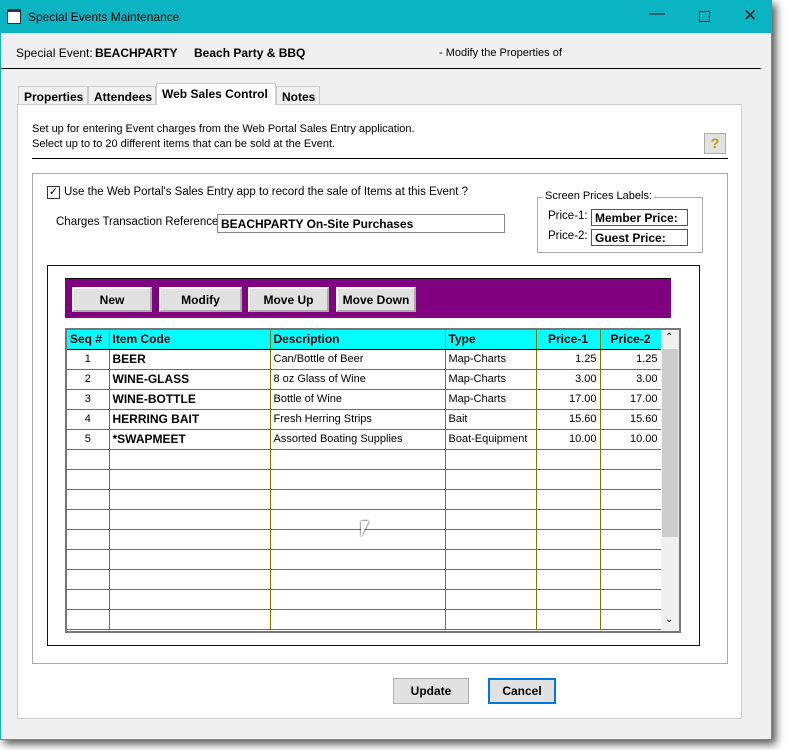 The height and width of the screenshot is (750, 788). What do you see at coordinates (669, 337) in the screenshot?
I see `scroll-up-icon: ⌃` at bounding box center [669, 337].